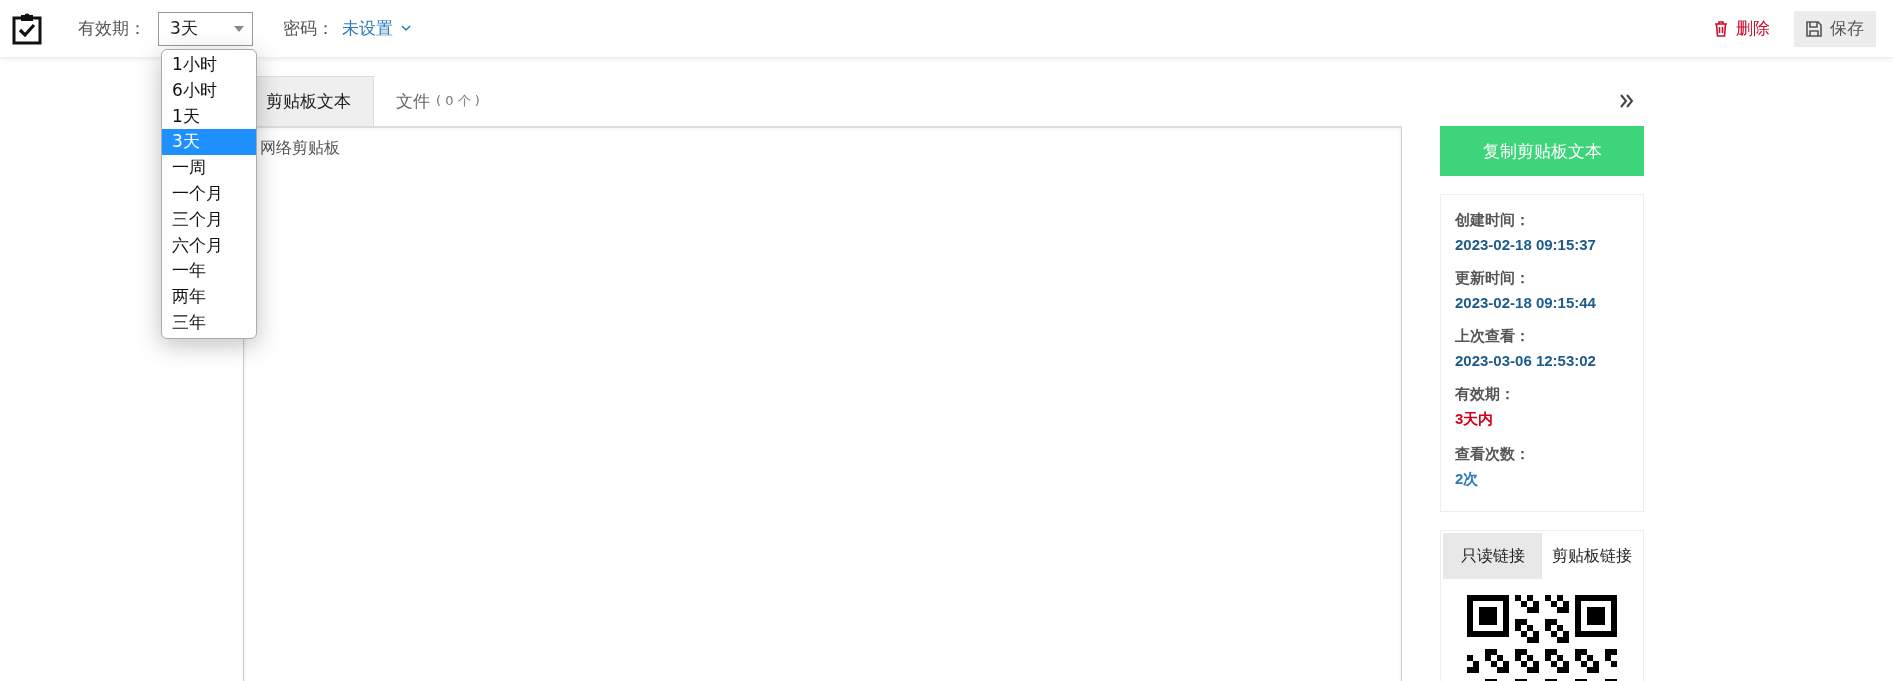 This screenshot has height=681, width=1893. Describe the element at coordinates (1526, 244) in the screenshot. I see `info-value: 2023-02-18 09:15:37` at that location.